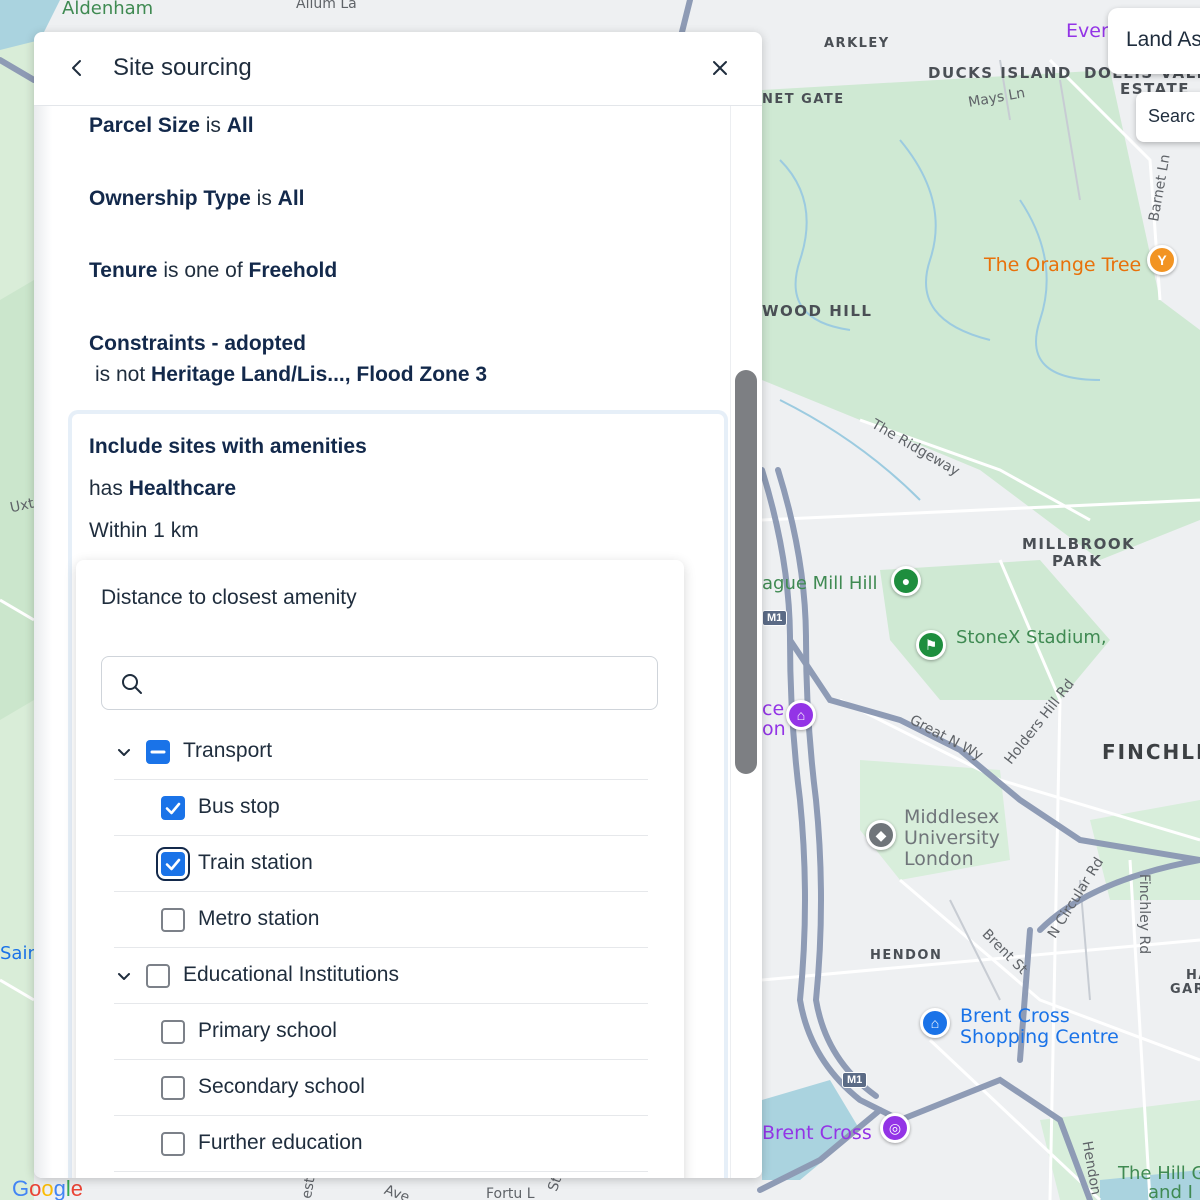  Describe the element at coordinates (1015, 1016) in the screenshot. I see `map-label-brent-cross-sc: Brent Cross` at that location.